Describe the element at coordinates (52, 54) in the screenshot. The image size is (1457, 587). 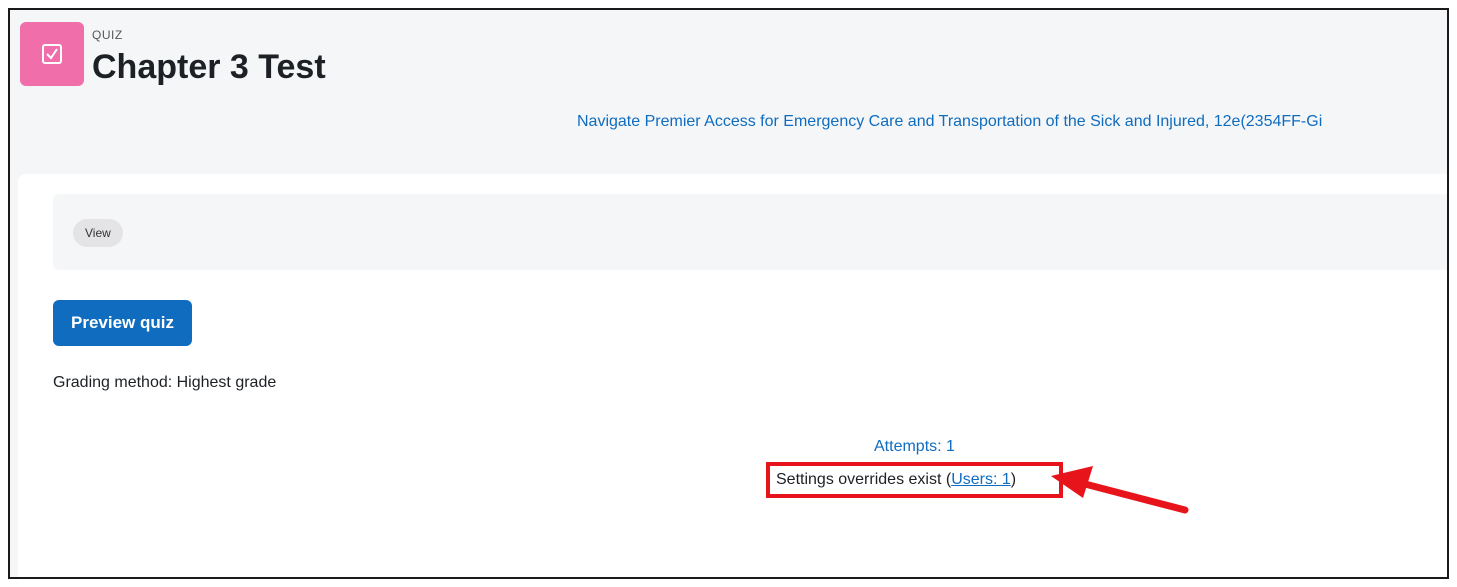
I see `quiz-check-icon` at that location.